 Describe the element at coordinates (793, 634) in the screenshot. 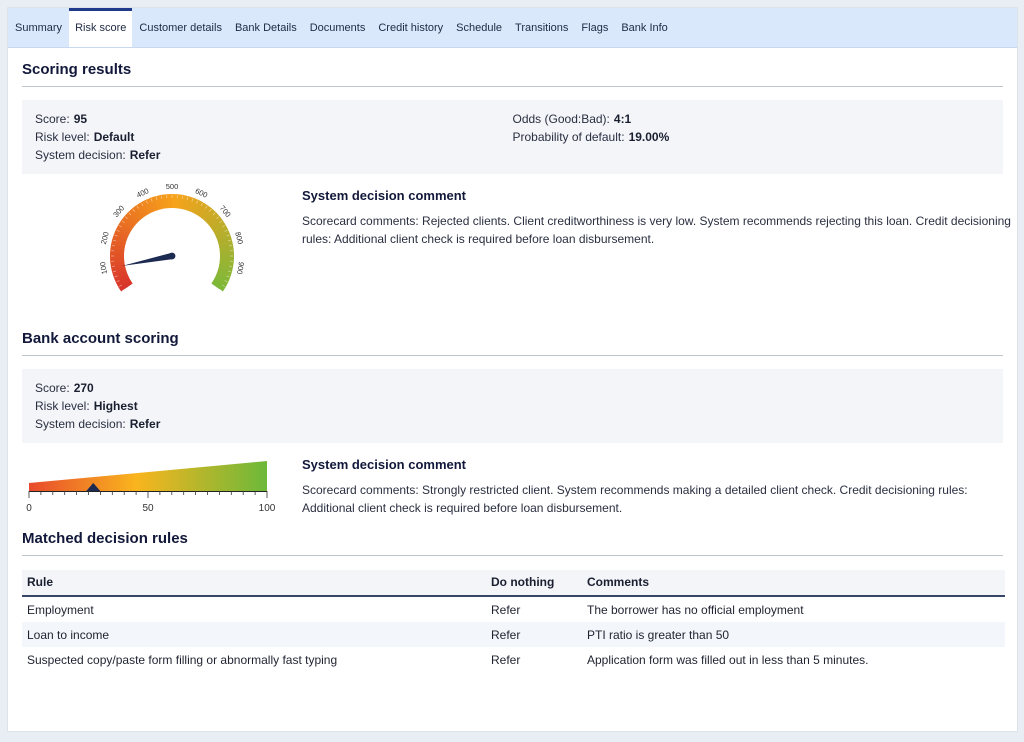

I see `comment-cell: PTI ratio is greater than 50` at that location.